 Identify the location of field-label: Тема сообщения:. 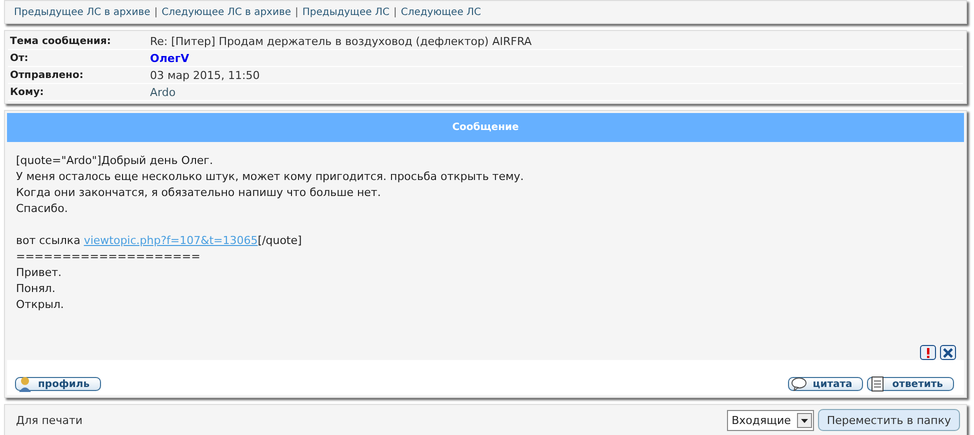
(60, 41).